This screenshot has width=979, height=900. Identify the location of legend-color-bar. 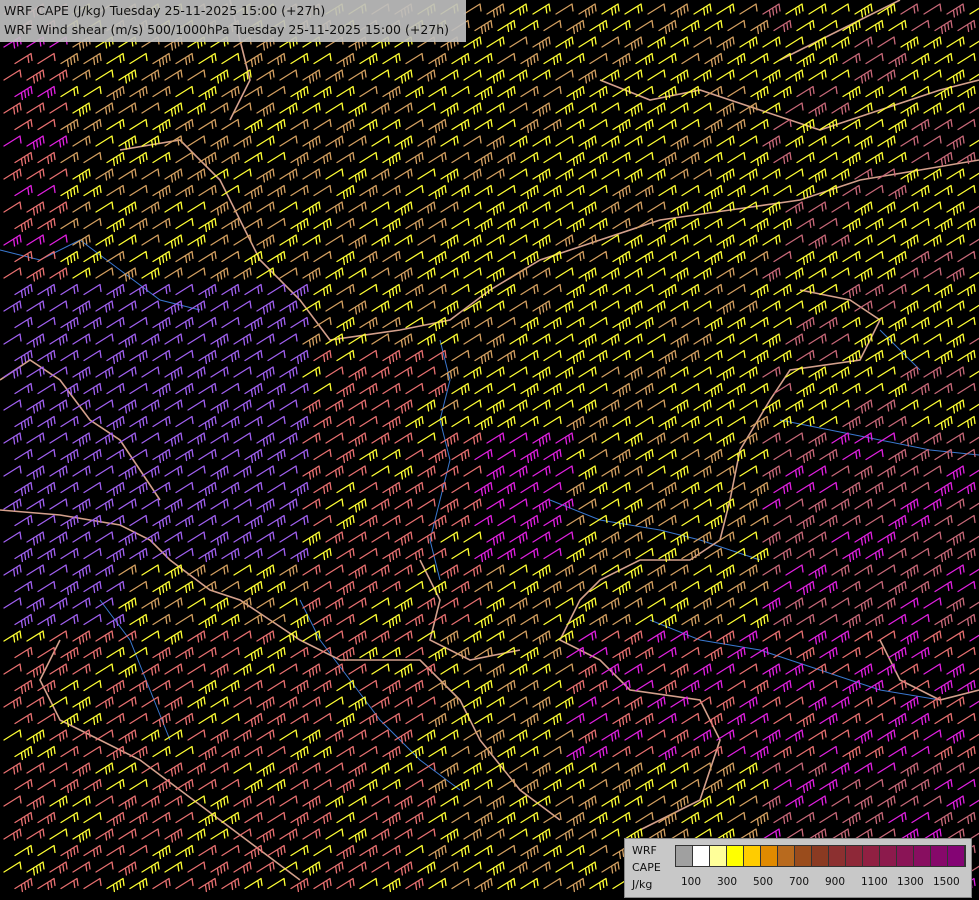
(820, 856).